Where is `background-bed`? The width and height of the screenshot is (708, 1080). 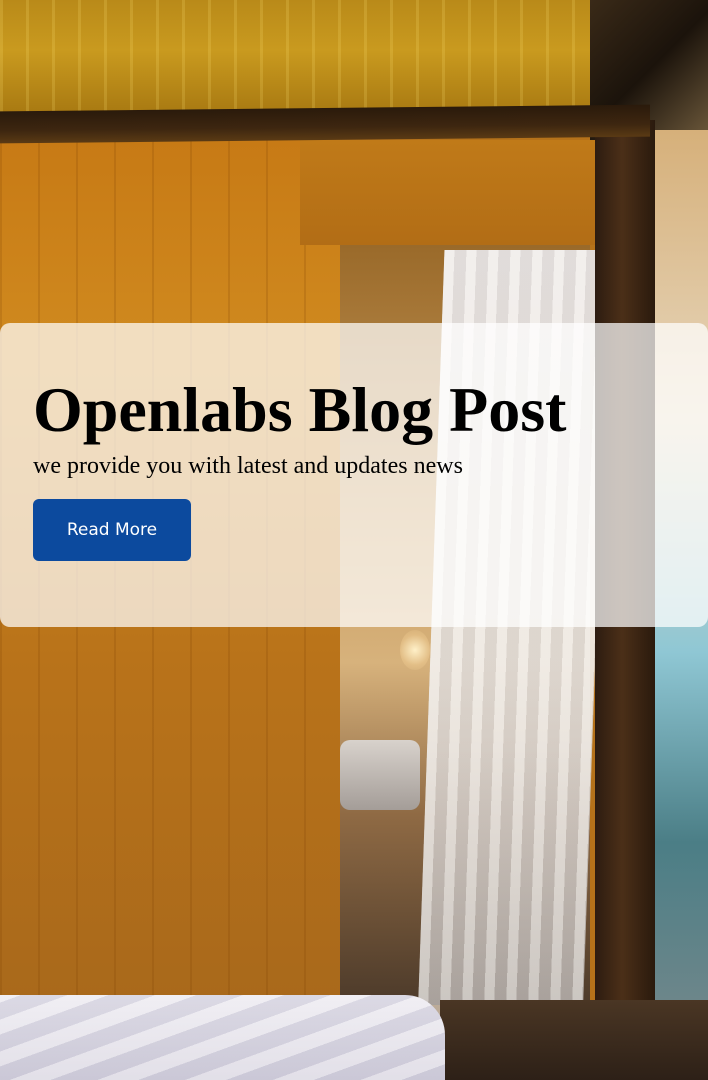 background-bed is located at coordinates (222, 1037).